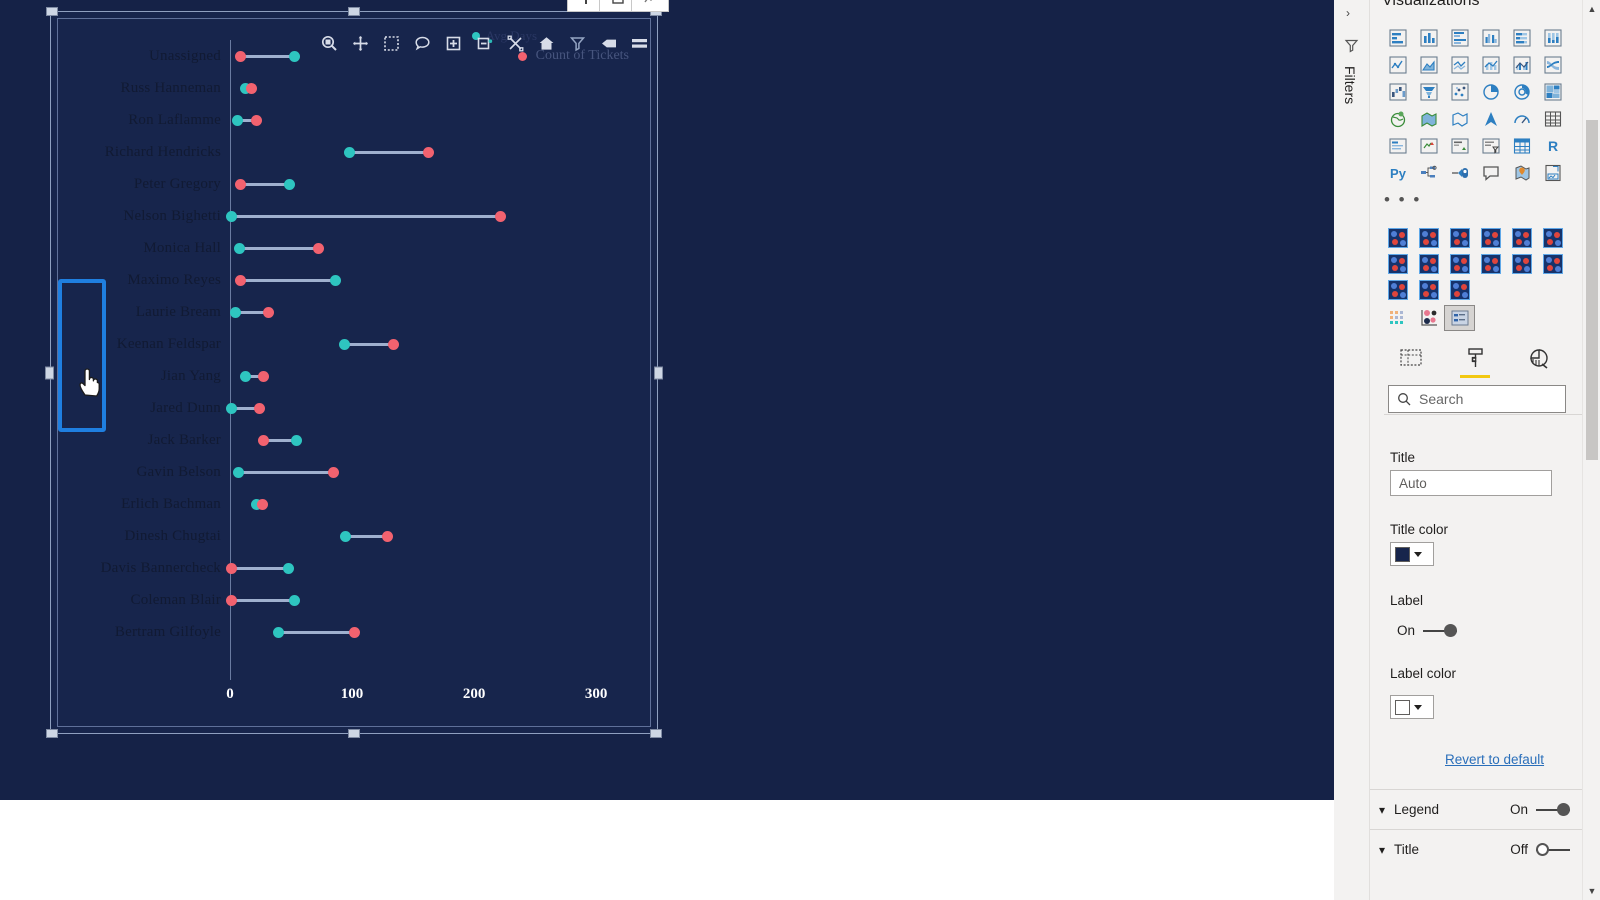 Image resolution: width=1600 pixels, height=900 pixels. Describe the element at coordinates (147, 600) in the screenshot. I see `category-label: Coleman Blair` at that location.